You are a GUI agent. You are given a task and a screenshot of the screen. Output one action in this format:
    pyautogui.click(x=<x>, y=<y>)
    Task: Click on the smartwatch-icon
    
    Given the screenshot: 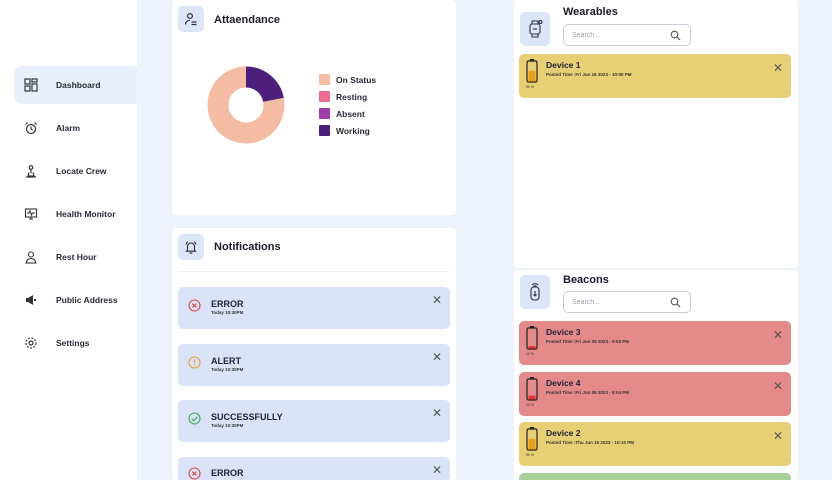 What is the action you would take?
    pyautogui.click(x=535, y=29)
    